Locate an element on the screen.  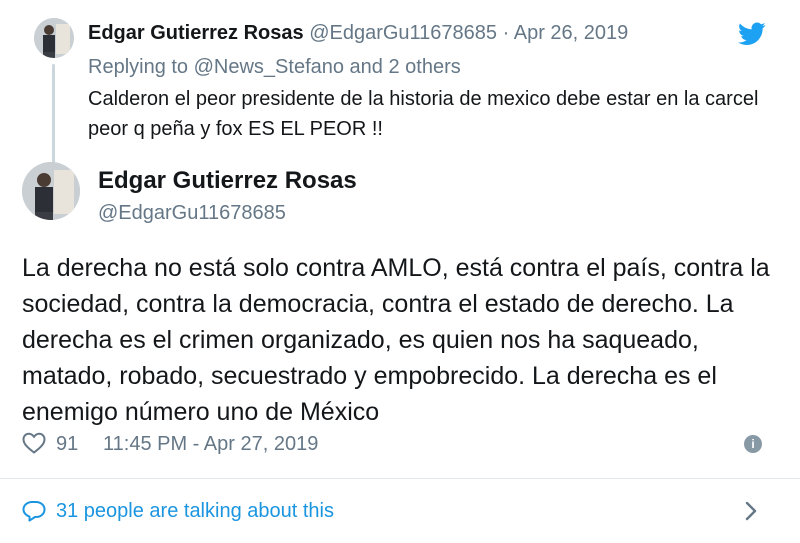
tweet-stats-row: 91 11:45 PM - Apr 27, 2019 i is located at coordinates (397, 445).